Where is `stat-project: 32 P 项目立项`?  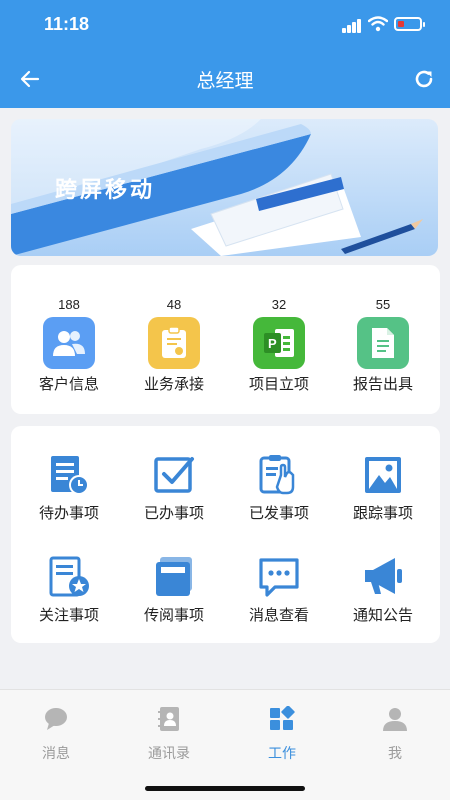
stat-project: 32 P 项目立项 is located at coordinates (279, 345).